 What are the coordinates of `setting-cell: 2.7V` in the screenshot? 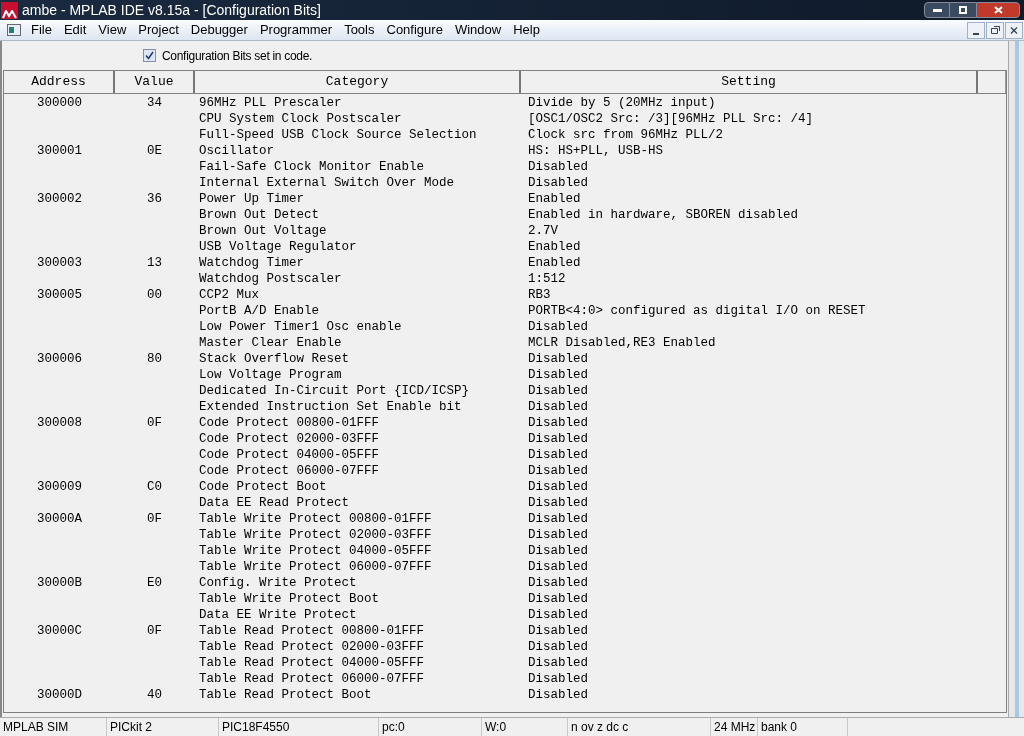 It's located at (543, 230).